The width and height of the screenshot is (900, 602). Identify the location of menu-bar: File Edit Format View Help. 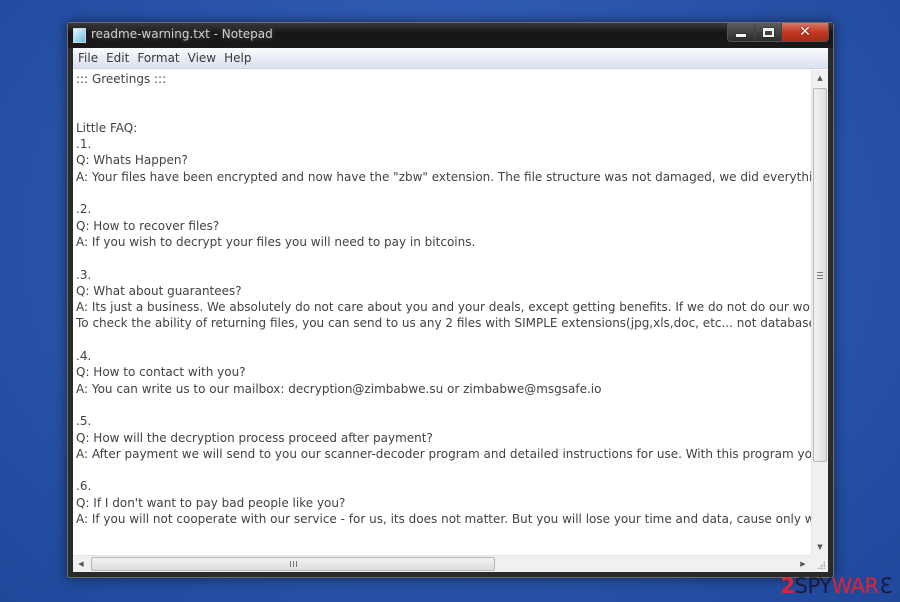
(450, 58).